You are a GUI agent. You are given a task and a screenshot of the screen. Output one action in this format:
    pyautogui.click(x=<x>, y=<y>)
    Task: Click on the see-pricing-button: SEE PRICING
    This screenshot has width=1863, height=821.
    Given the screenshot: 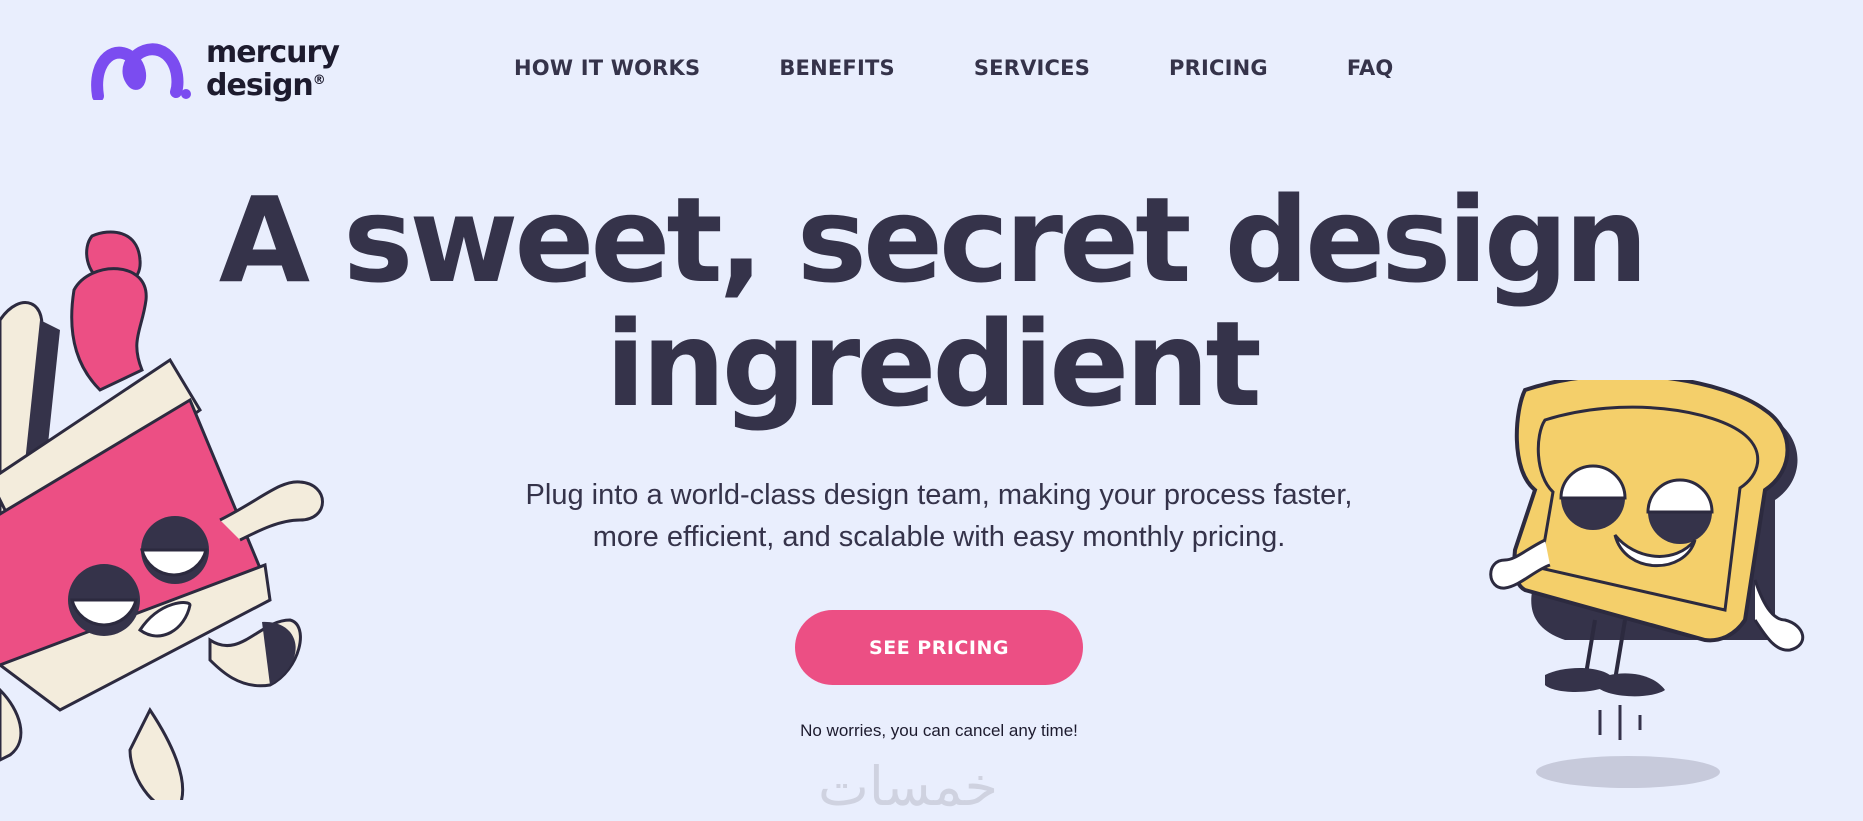 What is the action you would take?
    pyautogui.click(x=939, y=647)
    